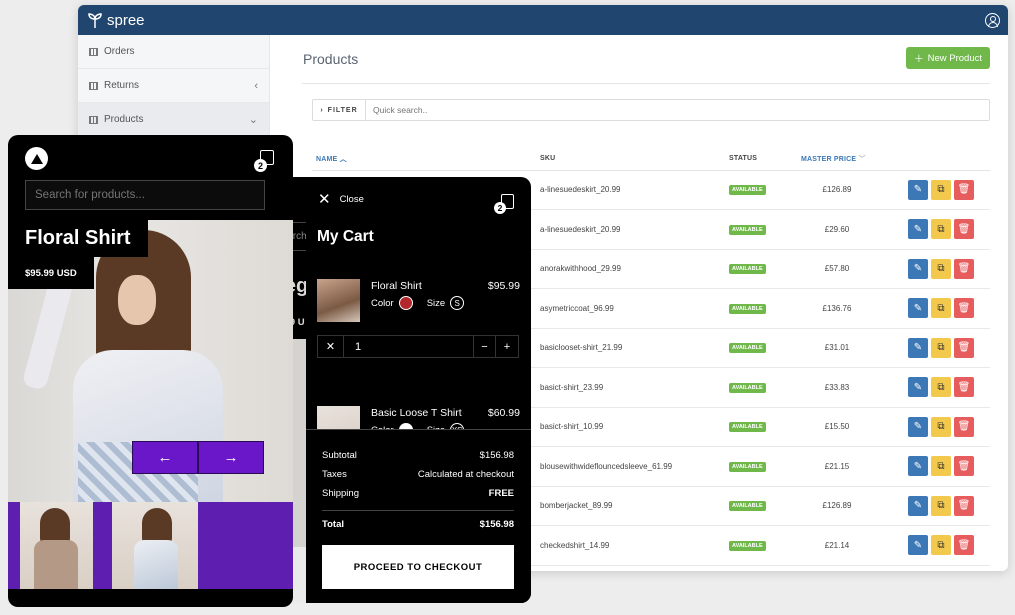 The image size is (1015, 615). What do you see at coordinates (396, 286) in the screenshot?
I see `cart-item-name: Floral Shirt` at bounding box center [396, 286].